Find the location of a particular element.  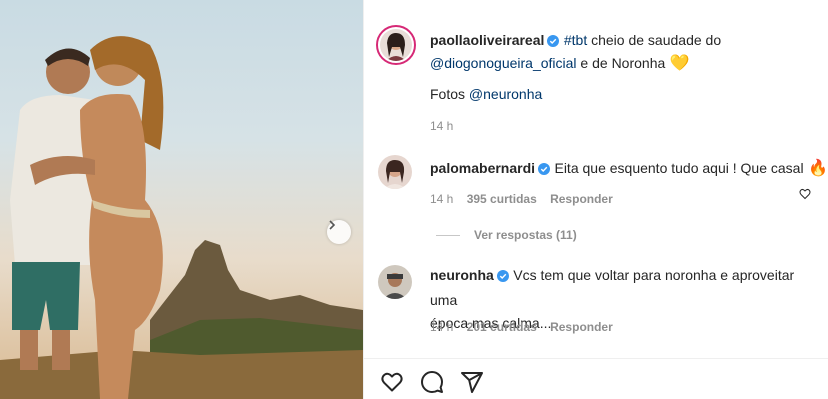

comment-1-meta: 14 h 395 curtidas Responder is located at coordinates (521, 199).